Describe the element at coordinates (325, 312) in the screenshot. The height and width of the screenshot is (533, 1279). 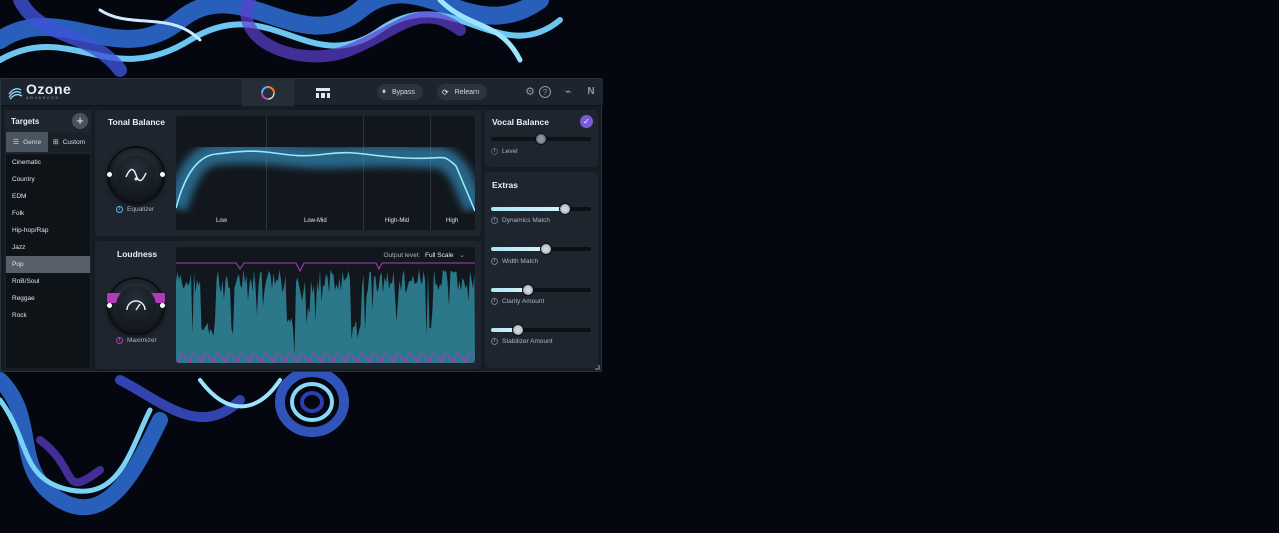
I see `loudness-waveform` at that location.